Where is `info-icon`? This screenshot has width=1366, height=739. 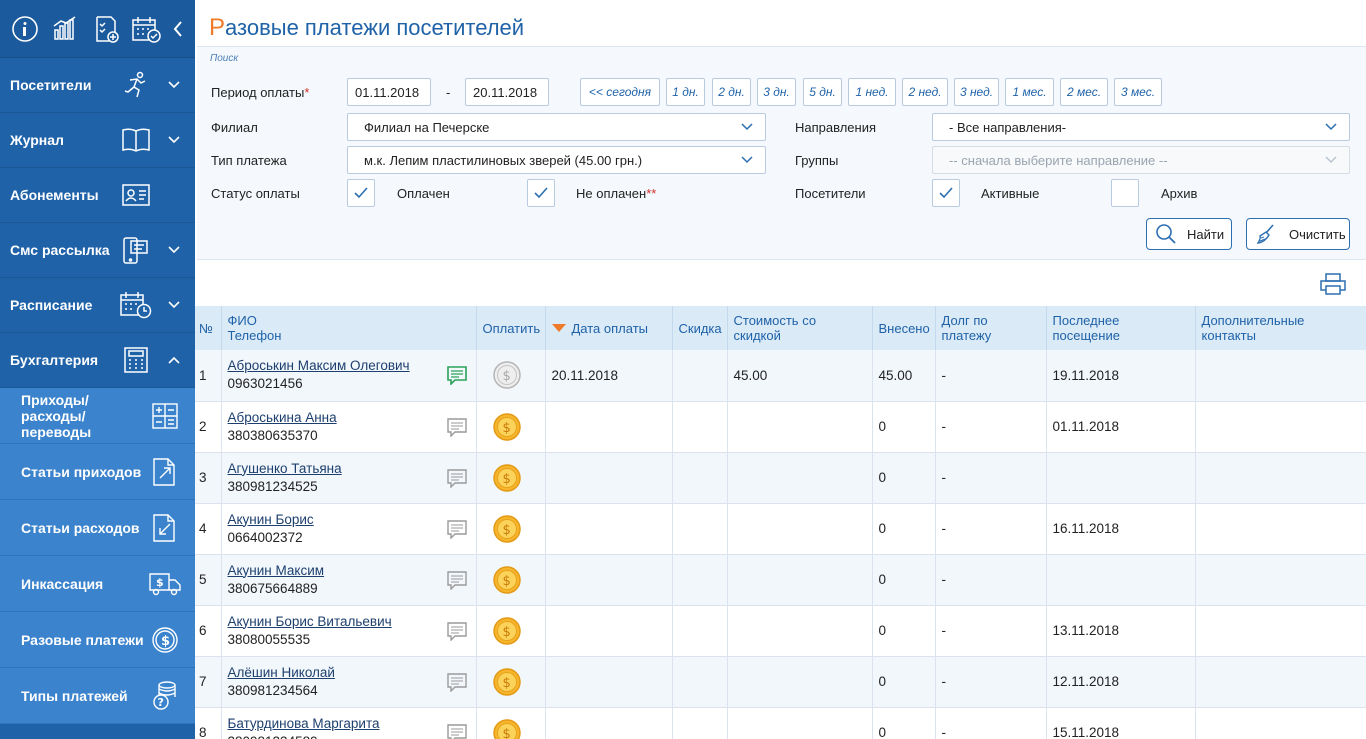 info-icon is located at coordinates (24, 29).